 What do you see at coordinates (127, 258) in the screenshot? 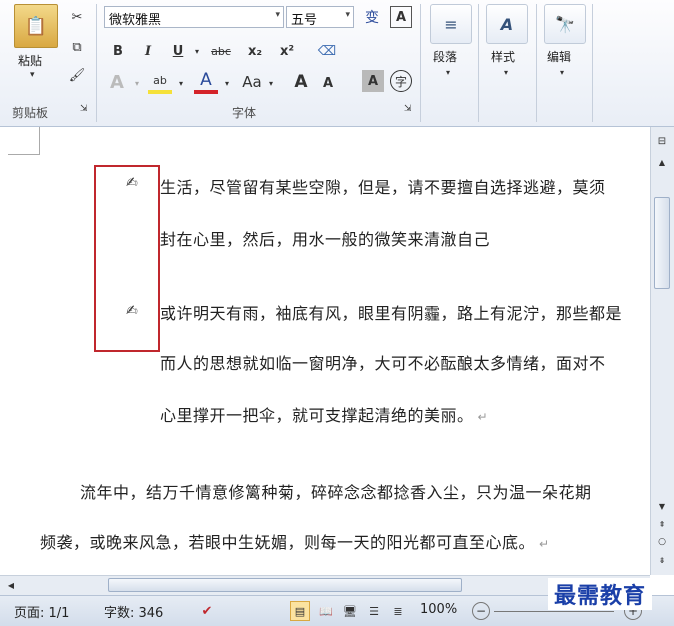
I see `annotation-box` at bounding box center [127, 258].